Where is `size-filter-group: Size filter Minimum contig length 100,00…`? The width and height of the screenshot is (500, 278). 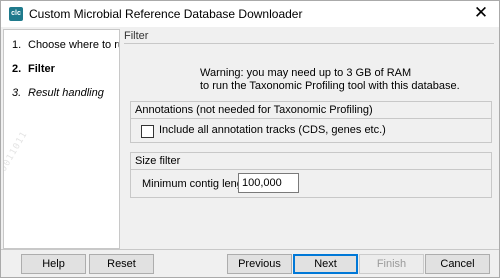
size-filter-group: Size filter Minimum contig length 100,00… is located at coordinates (311, 175).